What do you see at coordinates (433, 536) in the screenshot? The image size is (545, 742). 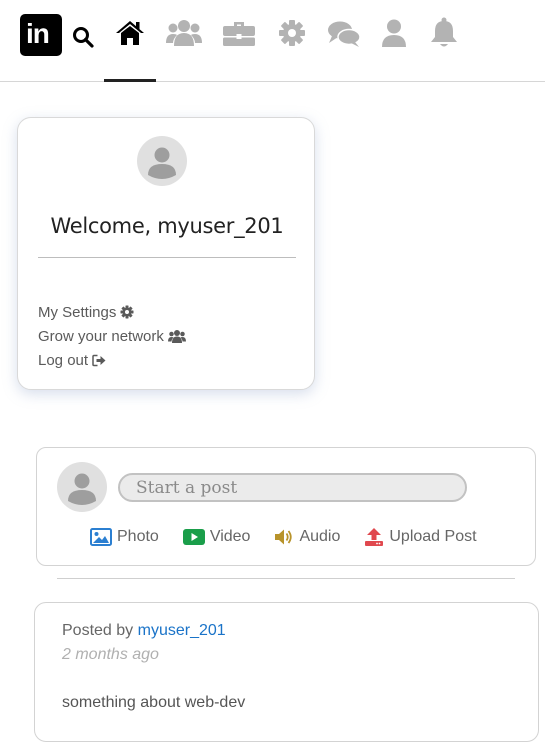 I see `upload-post-label: Upload Post` at bounding box center [433, 536].